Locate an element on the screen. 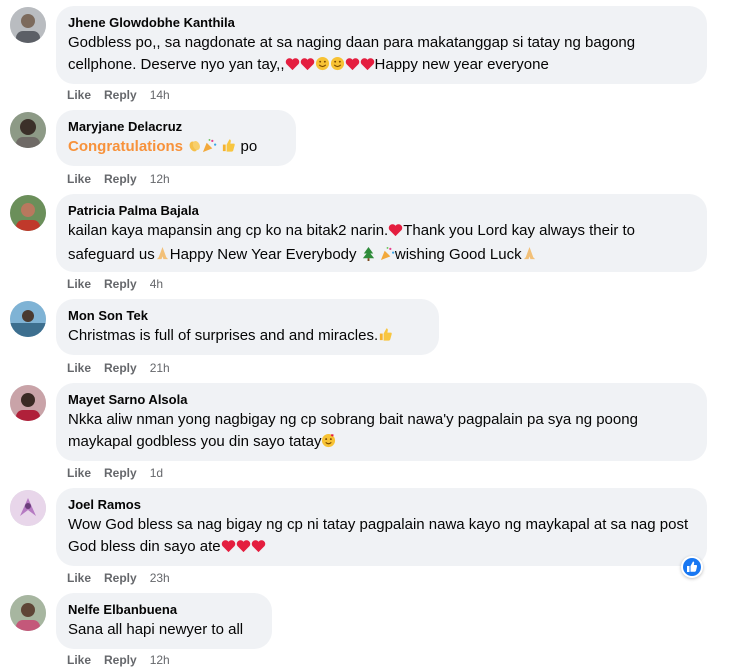 The image size is (750, 667). comment-author: Joel Ramos is located at coordinates (381, 504).